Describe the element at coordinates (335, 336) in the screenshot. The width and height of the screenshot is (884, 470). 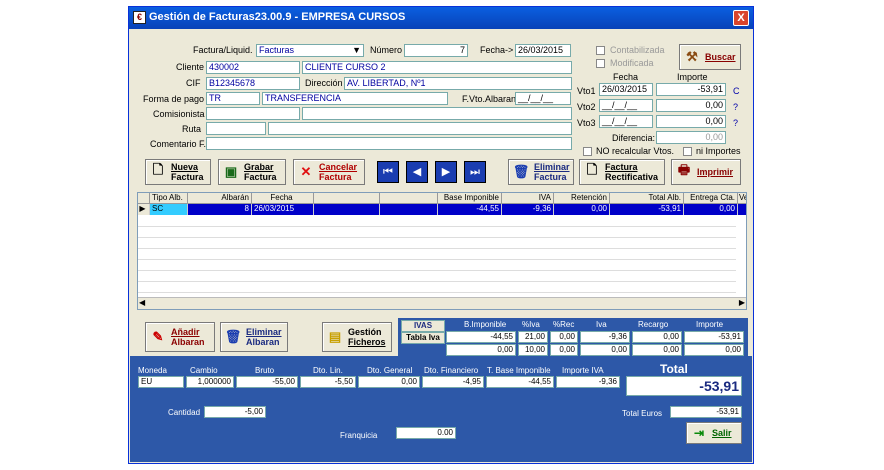
I see `cabinet-icon: ▤` at that location.